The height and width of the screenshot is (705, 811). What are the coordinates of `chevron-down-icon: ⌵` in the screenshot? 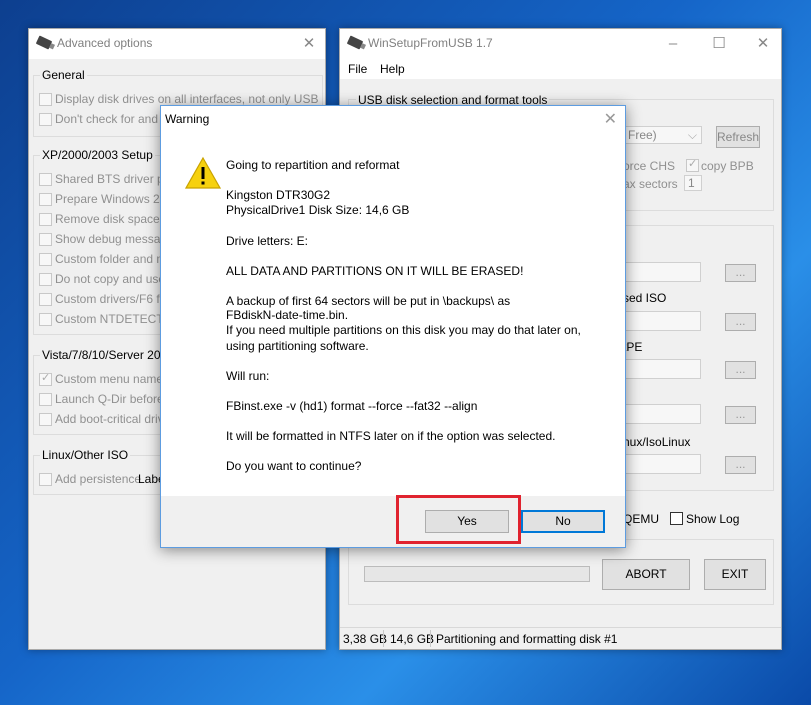 It's located at (692, 135).